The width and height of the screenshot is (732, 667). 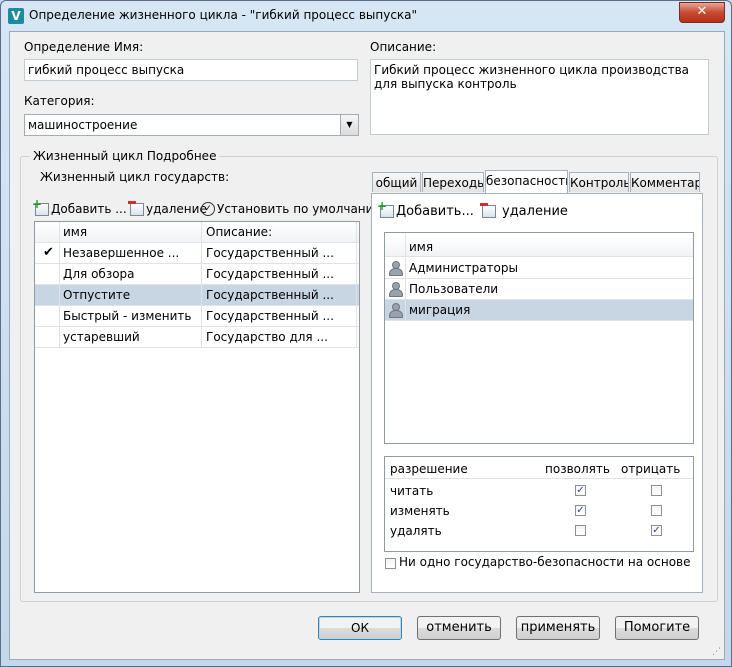 I want to click on permission-row: удалять ✓, so click(x=539, y=531).